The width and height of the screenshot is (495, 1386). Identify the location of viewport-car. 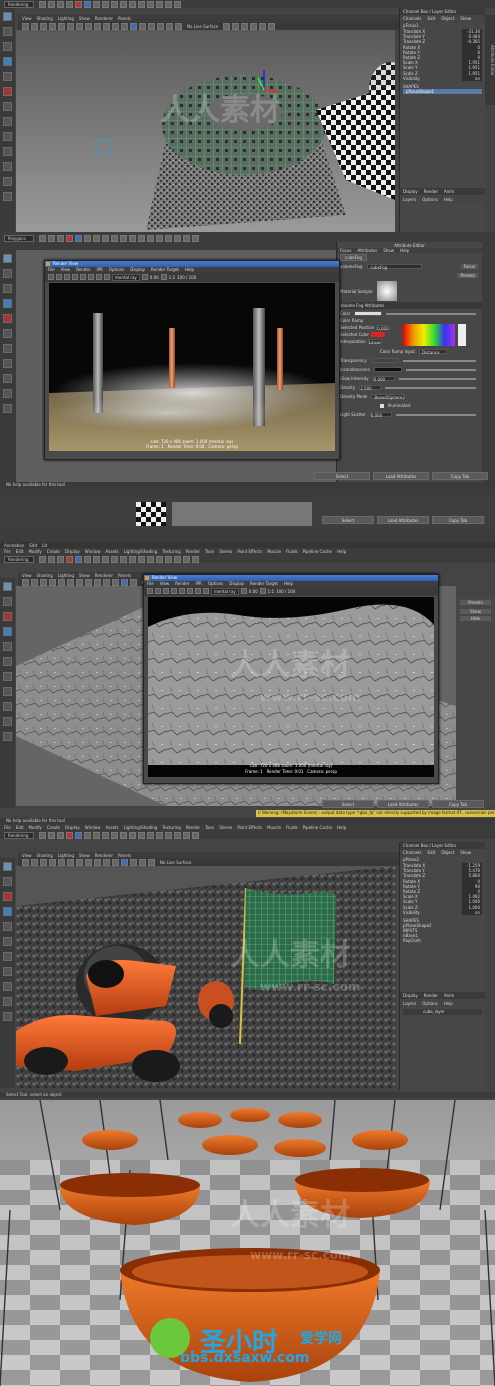
(206, 977).